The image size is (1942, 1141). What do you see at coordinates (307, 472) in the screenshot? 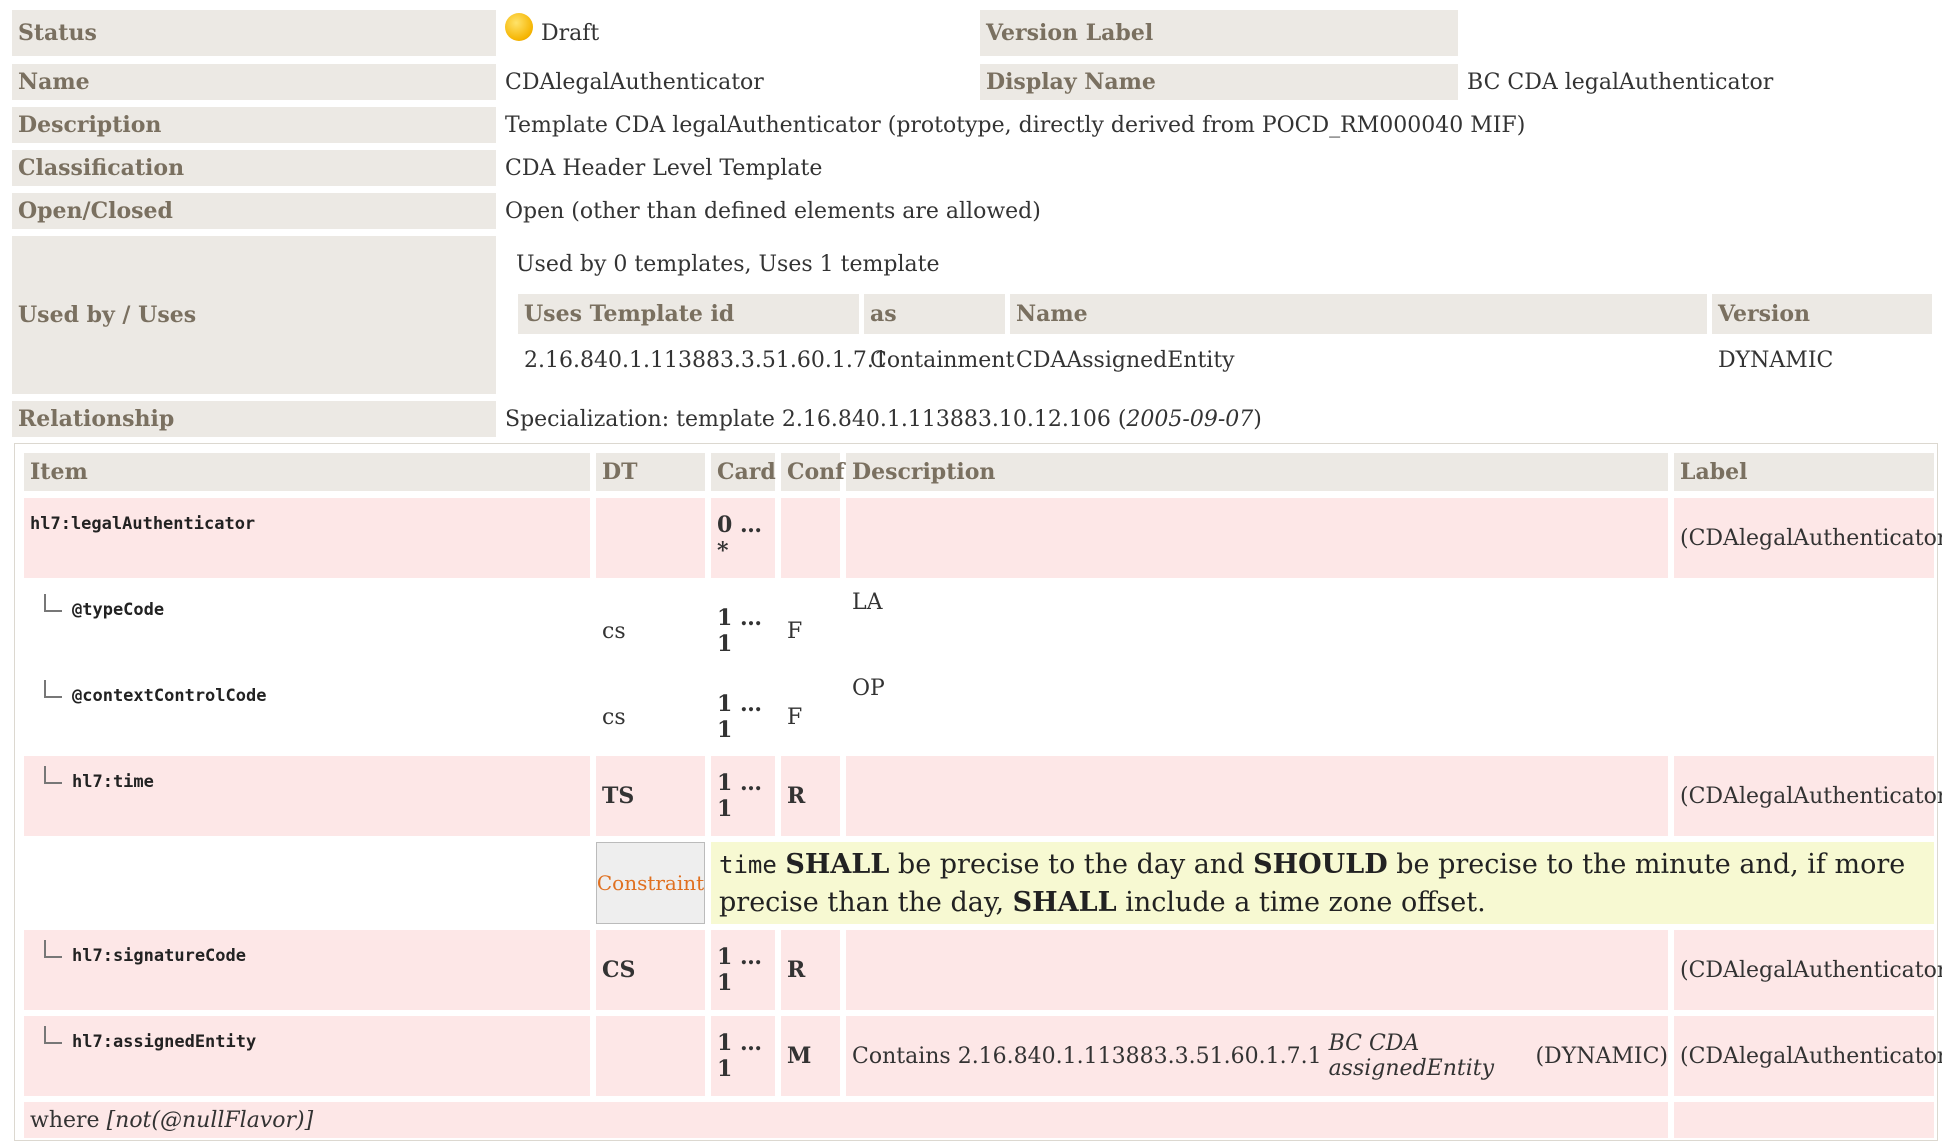
I see `items-header-item: Item` at bounding box center [307, 472].